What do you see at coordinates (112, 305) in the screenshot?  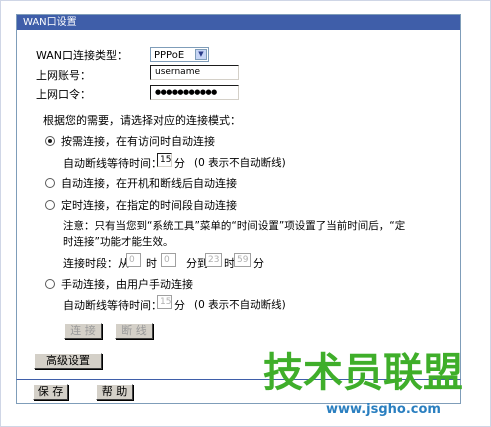 I see `manual-wait-label: 自动断线等待时间：` at bounding box center [112, 305].